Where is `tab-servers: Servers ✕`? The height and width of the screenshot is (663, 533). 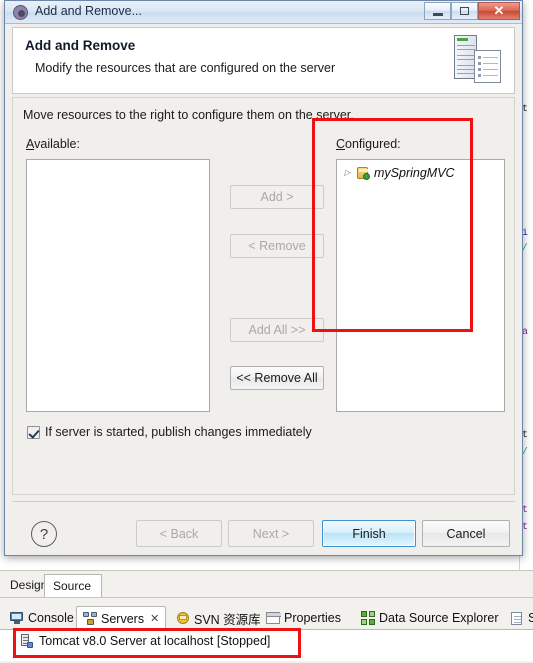
tab-servers: Servers ✕ is located at coordinates (121, 618).